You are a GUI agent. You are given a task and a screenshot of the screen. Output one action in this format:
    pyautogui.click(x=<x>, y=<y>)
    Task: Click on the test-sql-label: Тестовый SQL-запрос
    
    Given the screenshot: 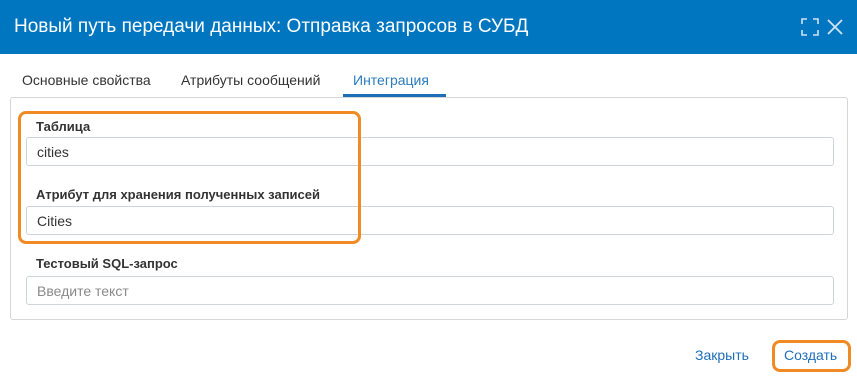 What is the action you would take?
    pyautogui.click(x=107, y=263)
    